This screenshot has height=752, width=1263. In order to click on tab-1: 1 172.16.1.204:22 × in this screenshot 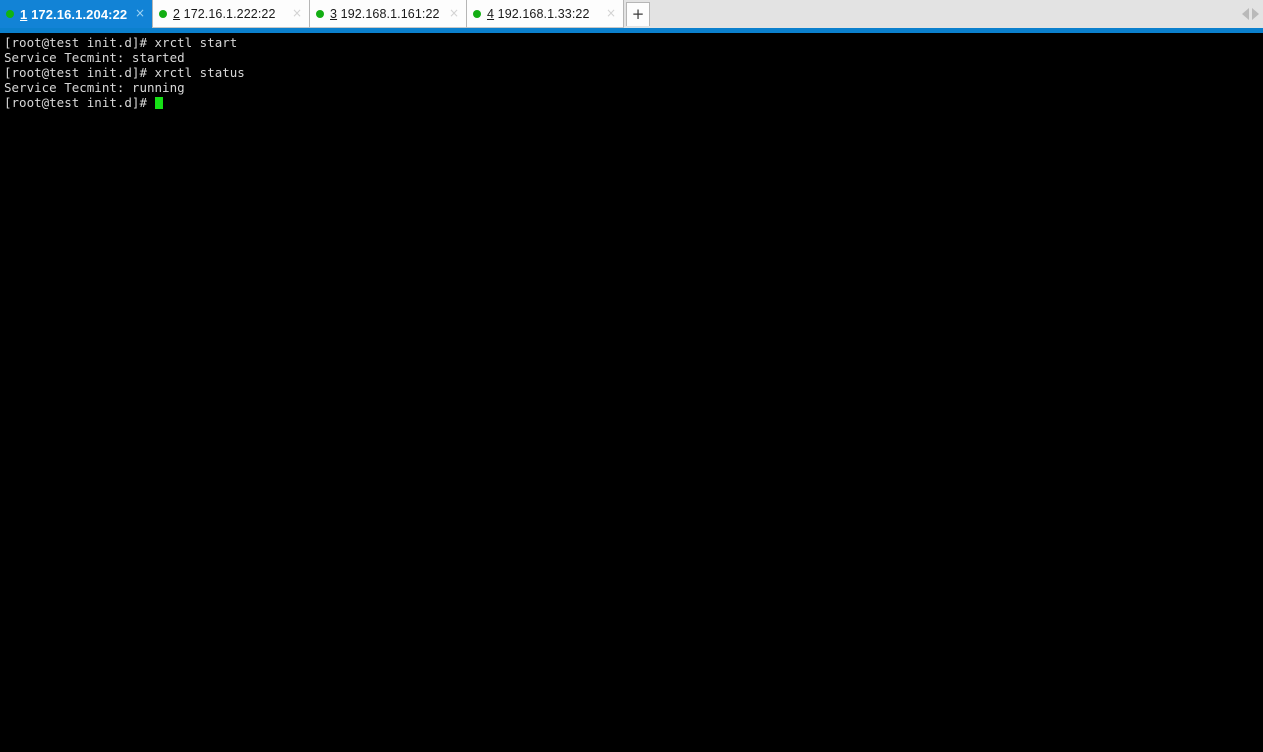, I will do `click(76, 14)`.